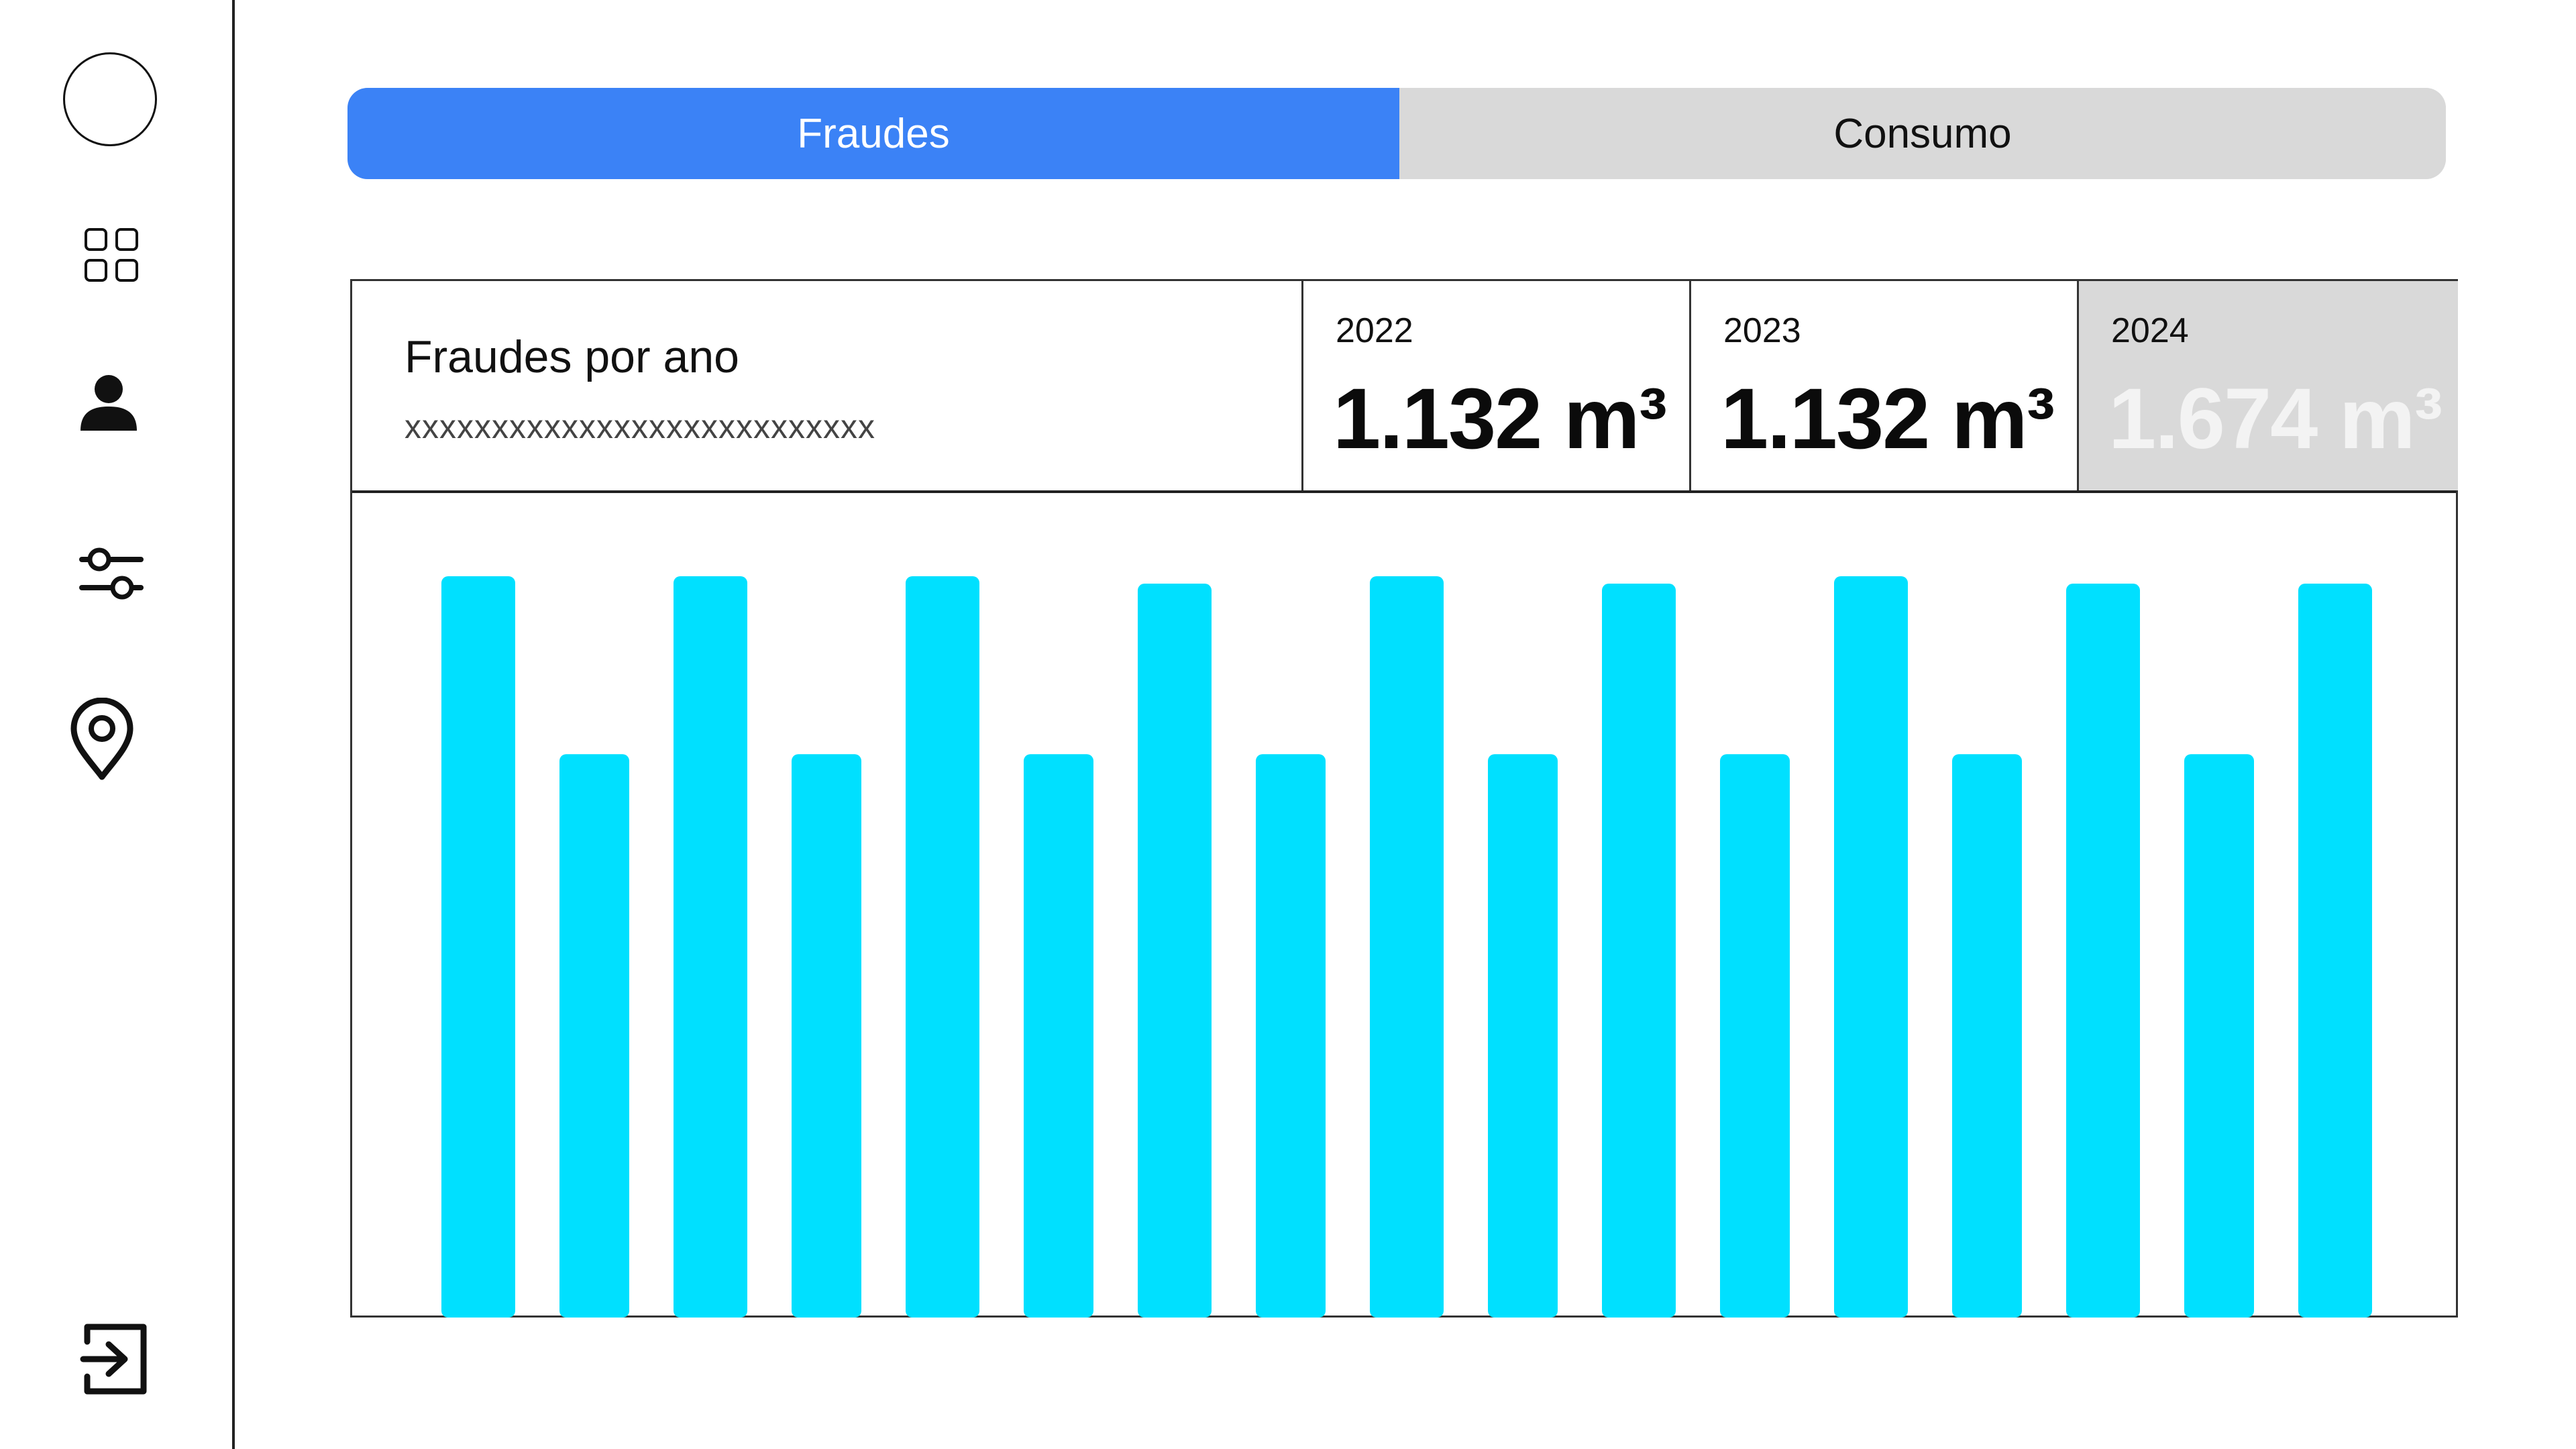 This screenshot has height=1449, width=2576. I want to click on sidebar, so click(117, 724).